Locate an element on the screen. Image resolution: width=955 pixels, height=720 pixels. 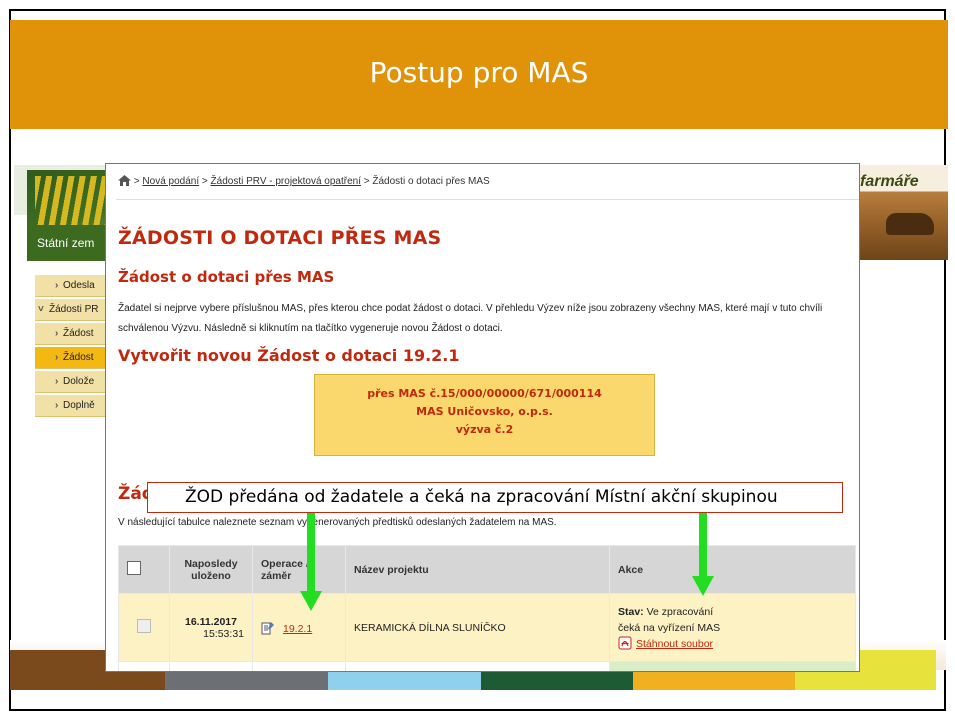
operation-link: 19.2.1 is located at coordinates (297, 629).